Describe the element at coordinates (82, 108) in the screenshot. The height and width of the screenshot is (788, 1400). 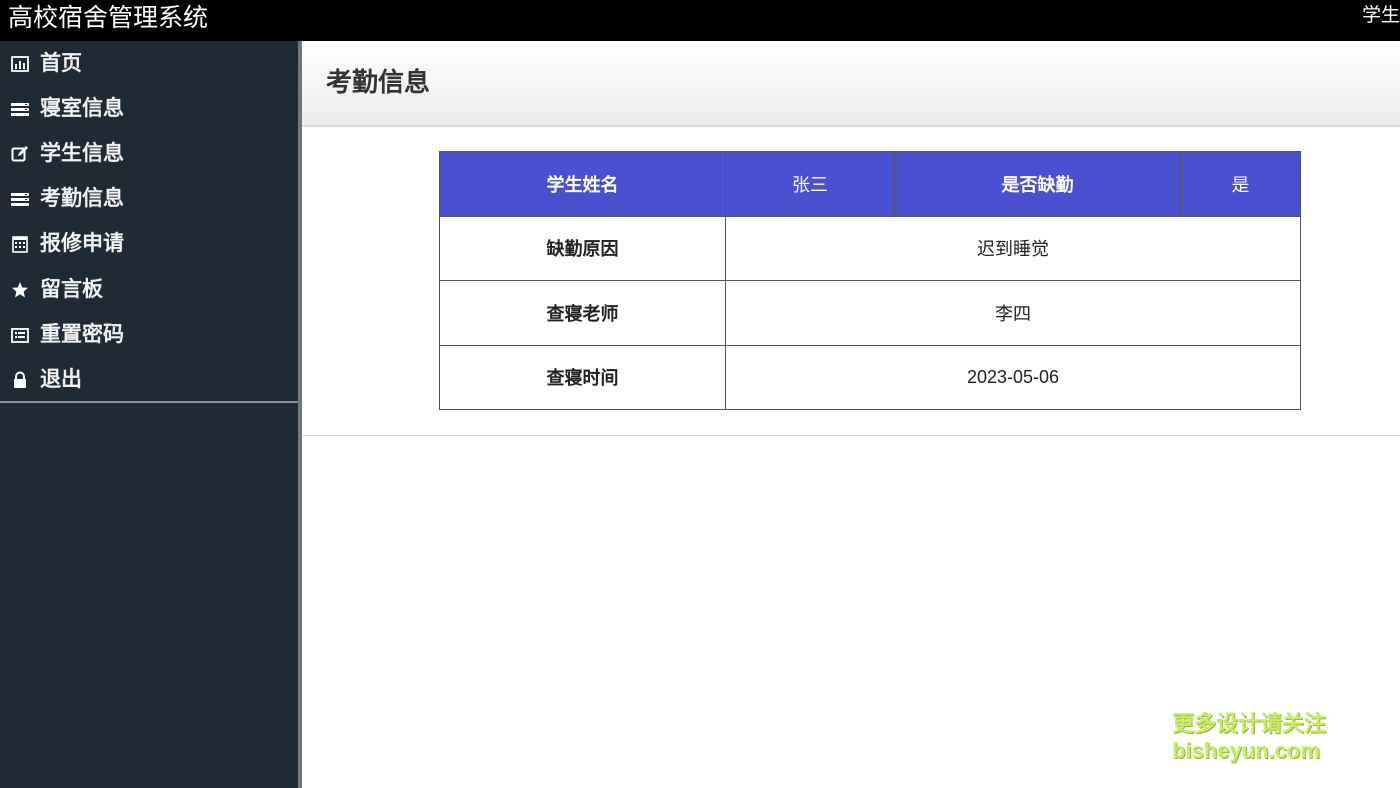
I see `sidebar-item-label: 寝室信息` at that location.